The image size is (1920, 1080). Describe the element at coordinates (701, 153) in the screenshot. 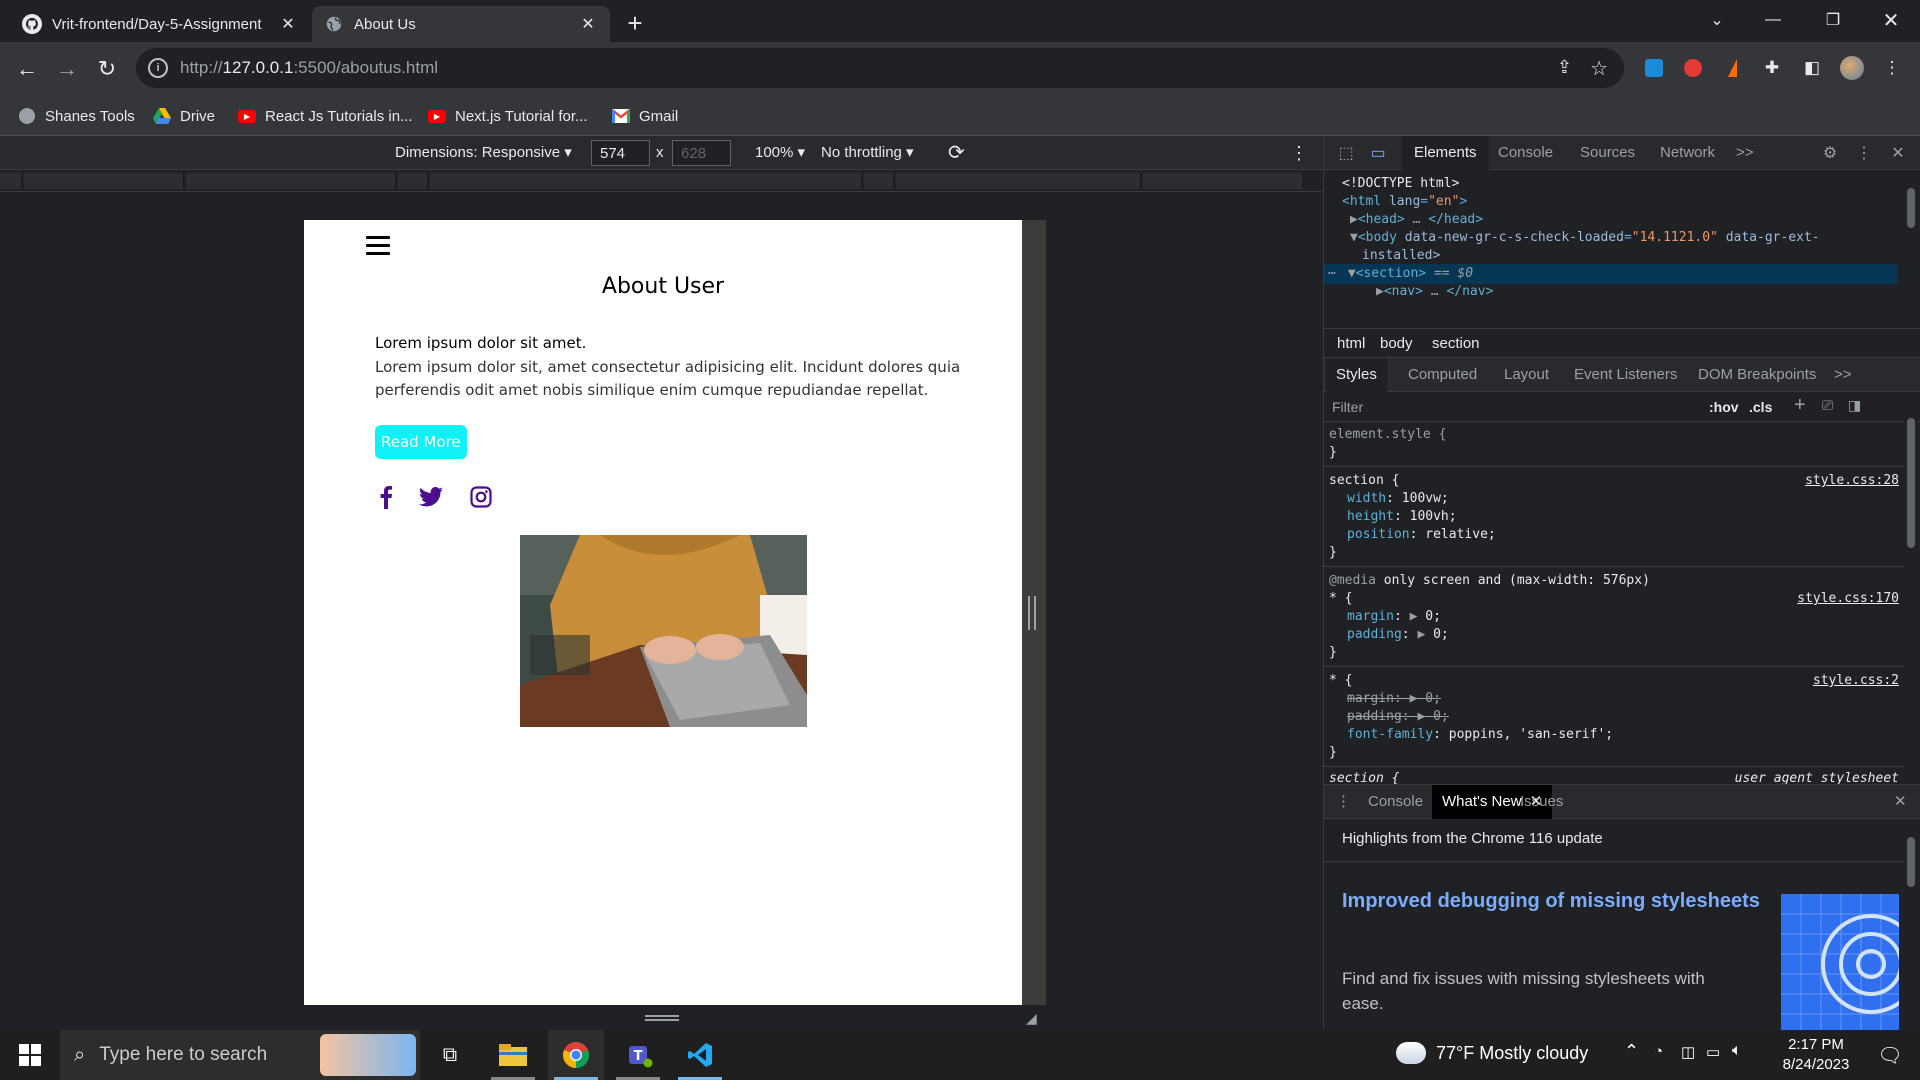

I see `height-input` at that location.